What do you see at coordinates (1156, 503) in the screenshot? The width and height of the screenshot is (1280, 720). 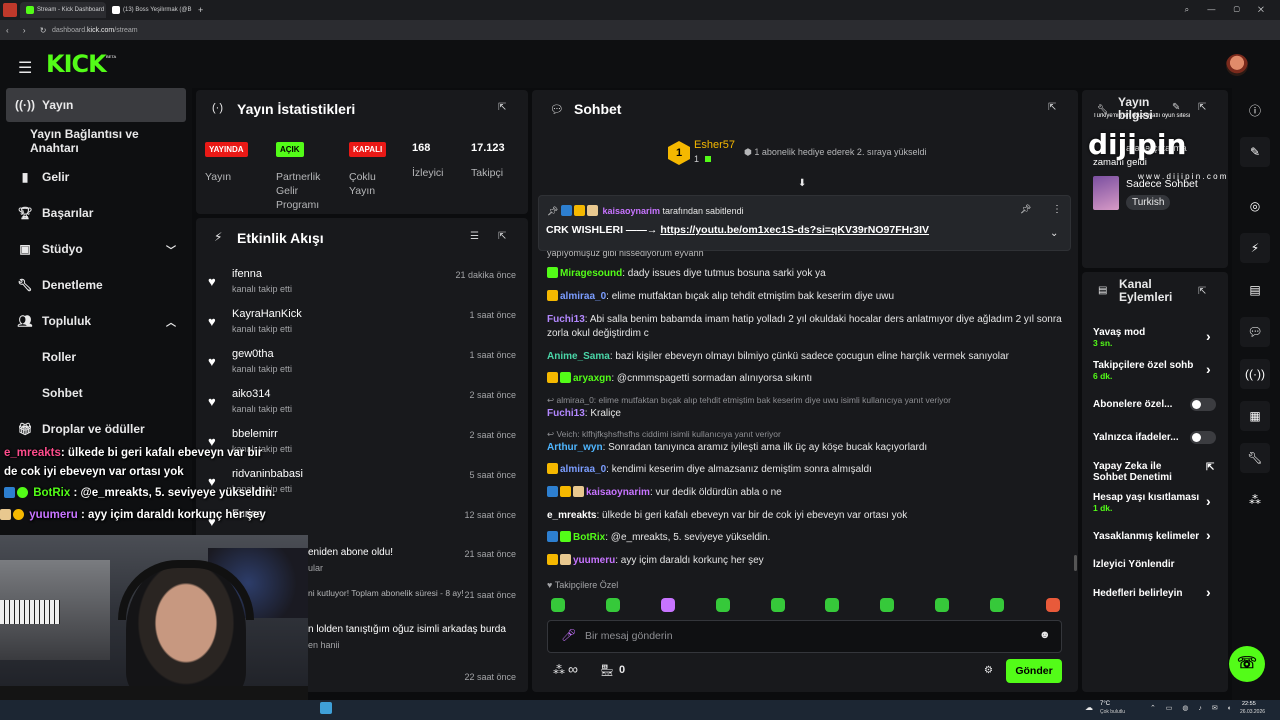 I see `channel-action-item: Hesap yaşı kısıtlaması 1 dk.` at bounding box center [1156, 503].